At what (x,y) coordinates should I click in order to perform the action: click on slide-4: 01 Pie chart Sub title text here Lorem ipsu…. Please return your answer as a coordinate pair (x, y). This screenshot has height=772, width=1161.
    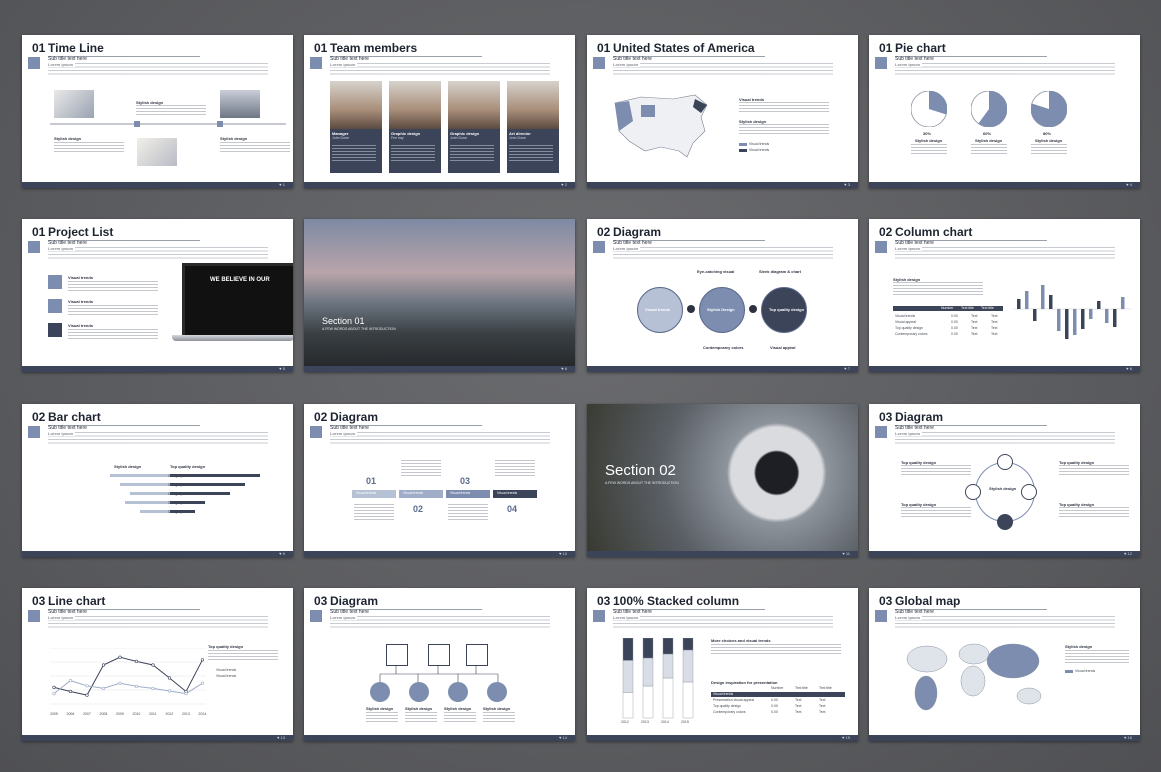
    Looking at the image, I should click on (1004, 111).